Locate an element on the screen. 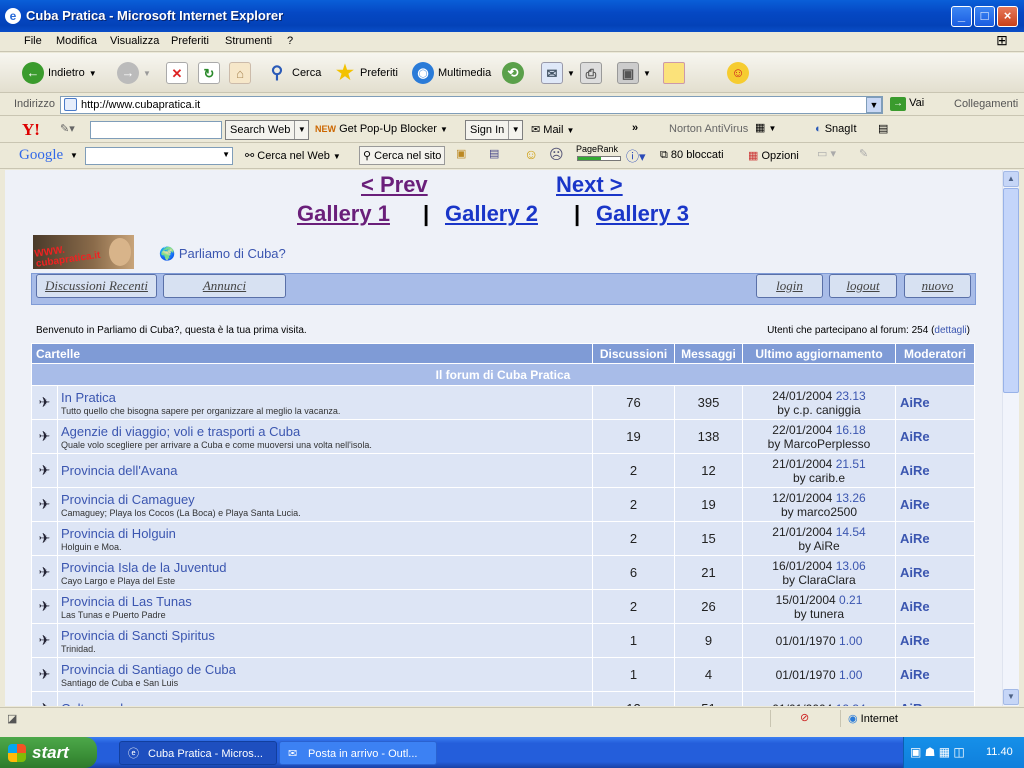 The image size is (1024, 768). print-button: ⎙ is located at coordinates (591, 73).